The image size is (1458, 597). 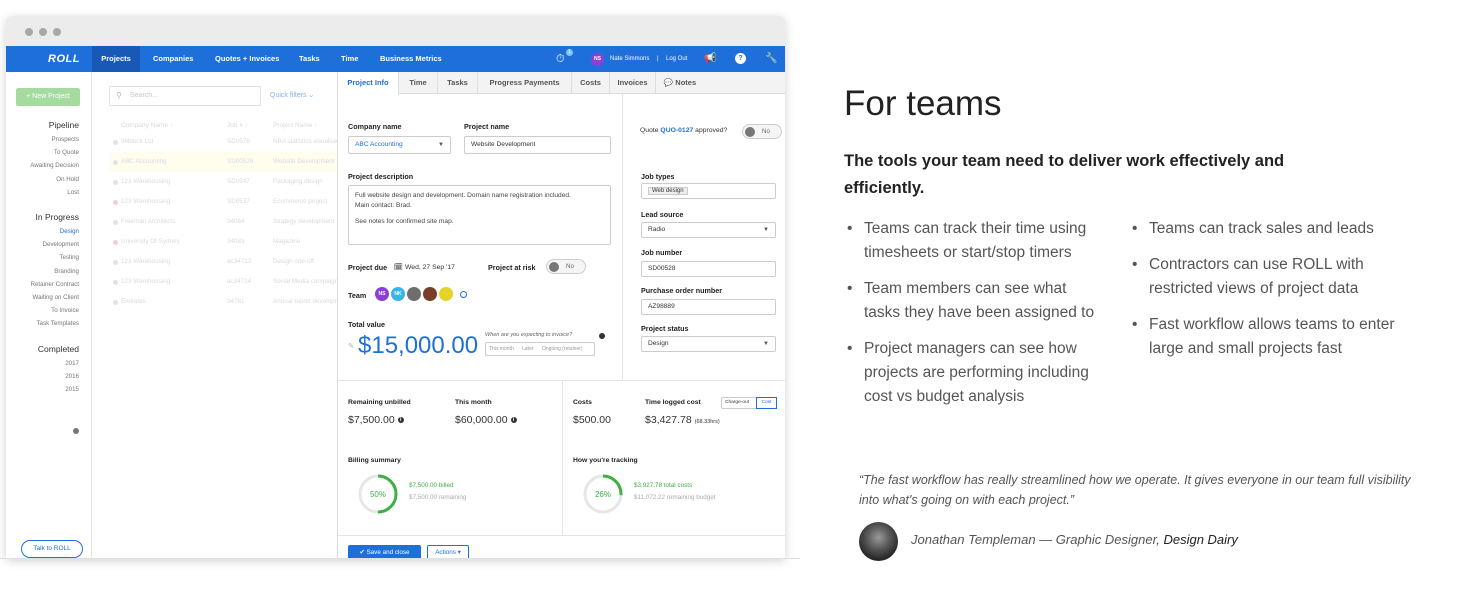 What do you see at coordinates (58, 349) in the screenshot?
I see `completed-heading: Completed` at bounding box center [58, 349].